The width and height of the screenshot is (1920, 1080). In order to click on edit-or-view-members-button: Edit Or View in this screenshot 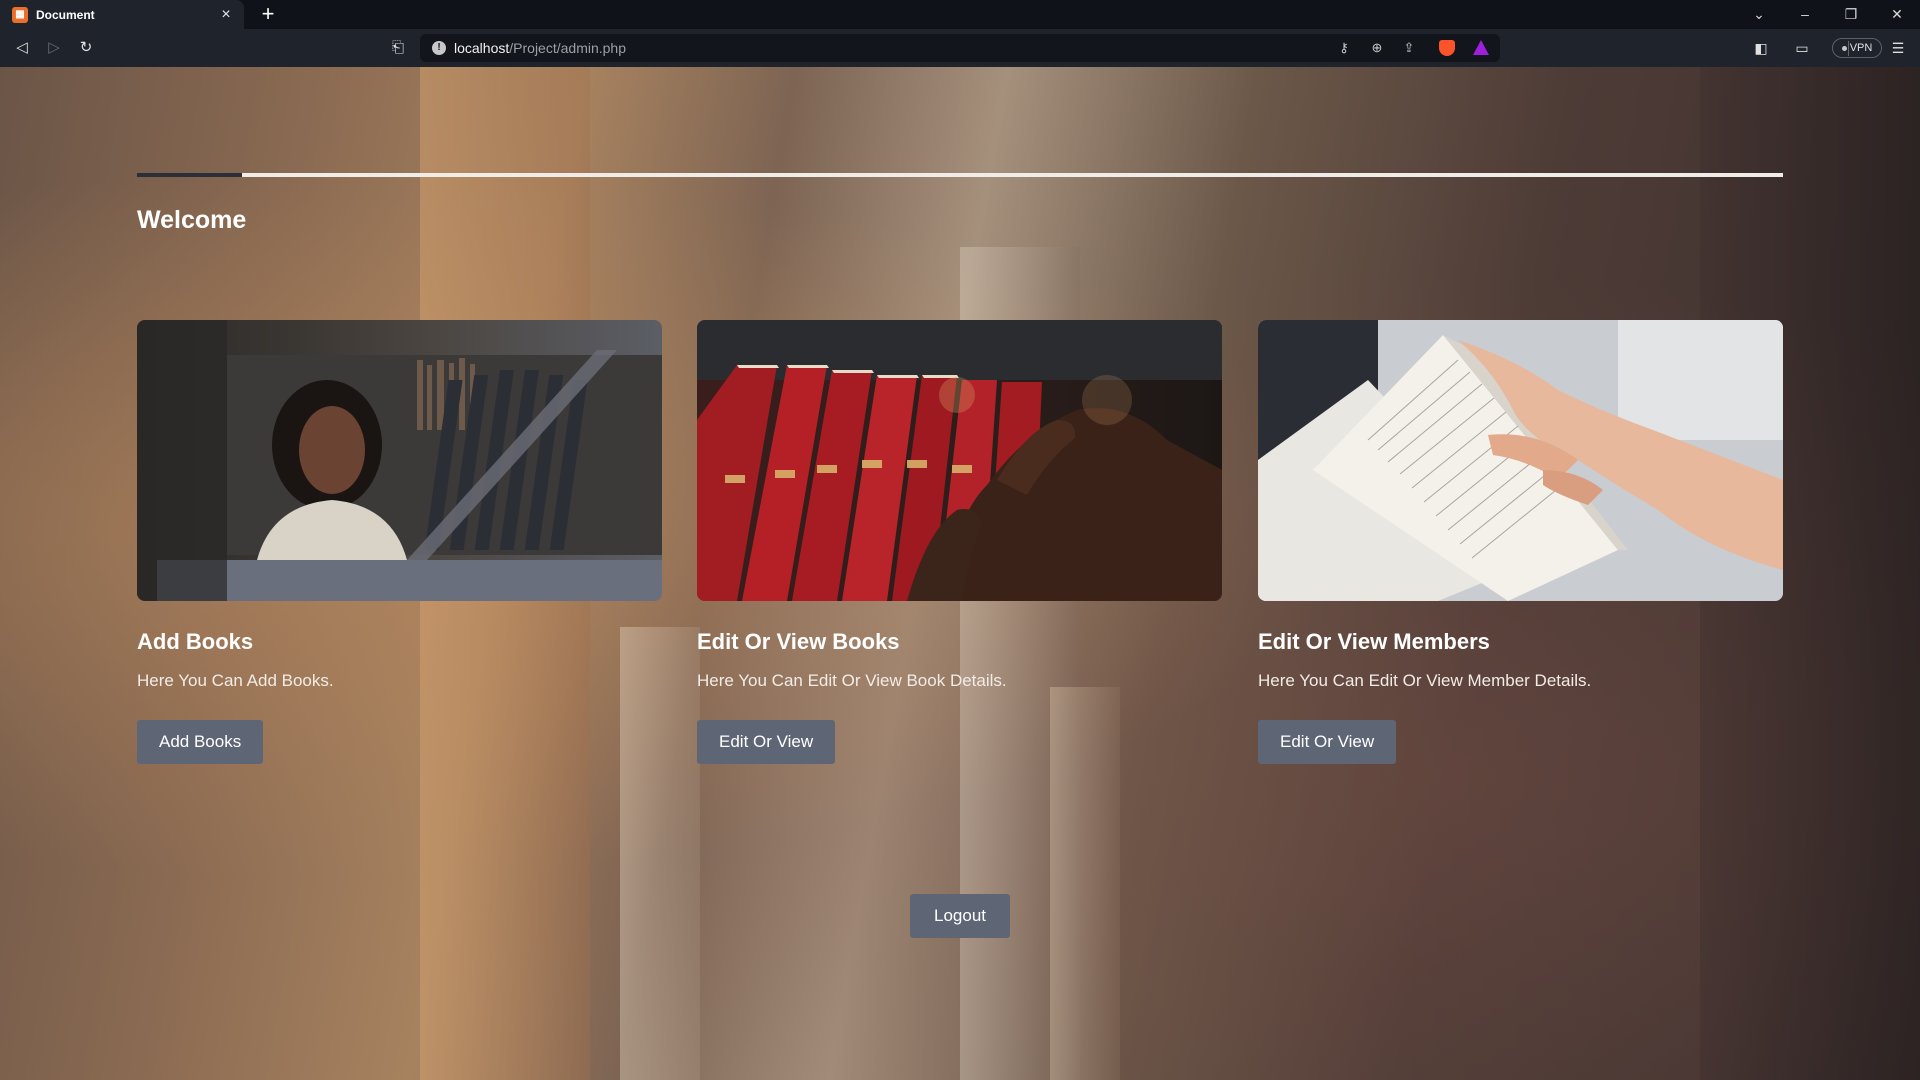, I will do `click(1327, 742)`.